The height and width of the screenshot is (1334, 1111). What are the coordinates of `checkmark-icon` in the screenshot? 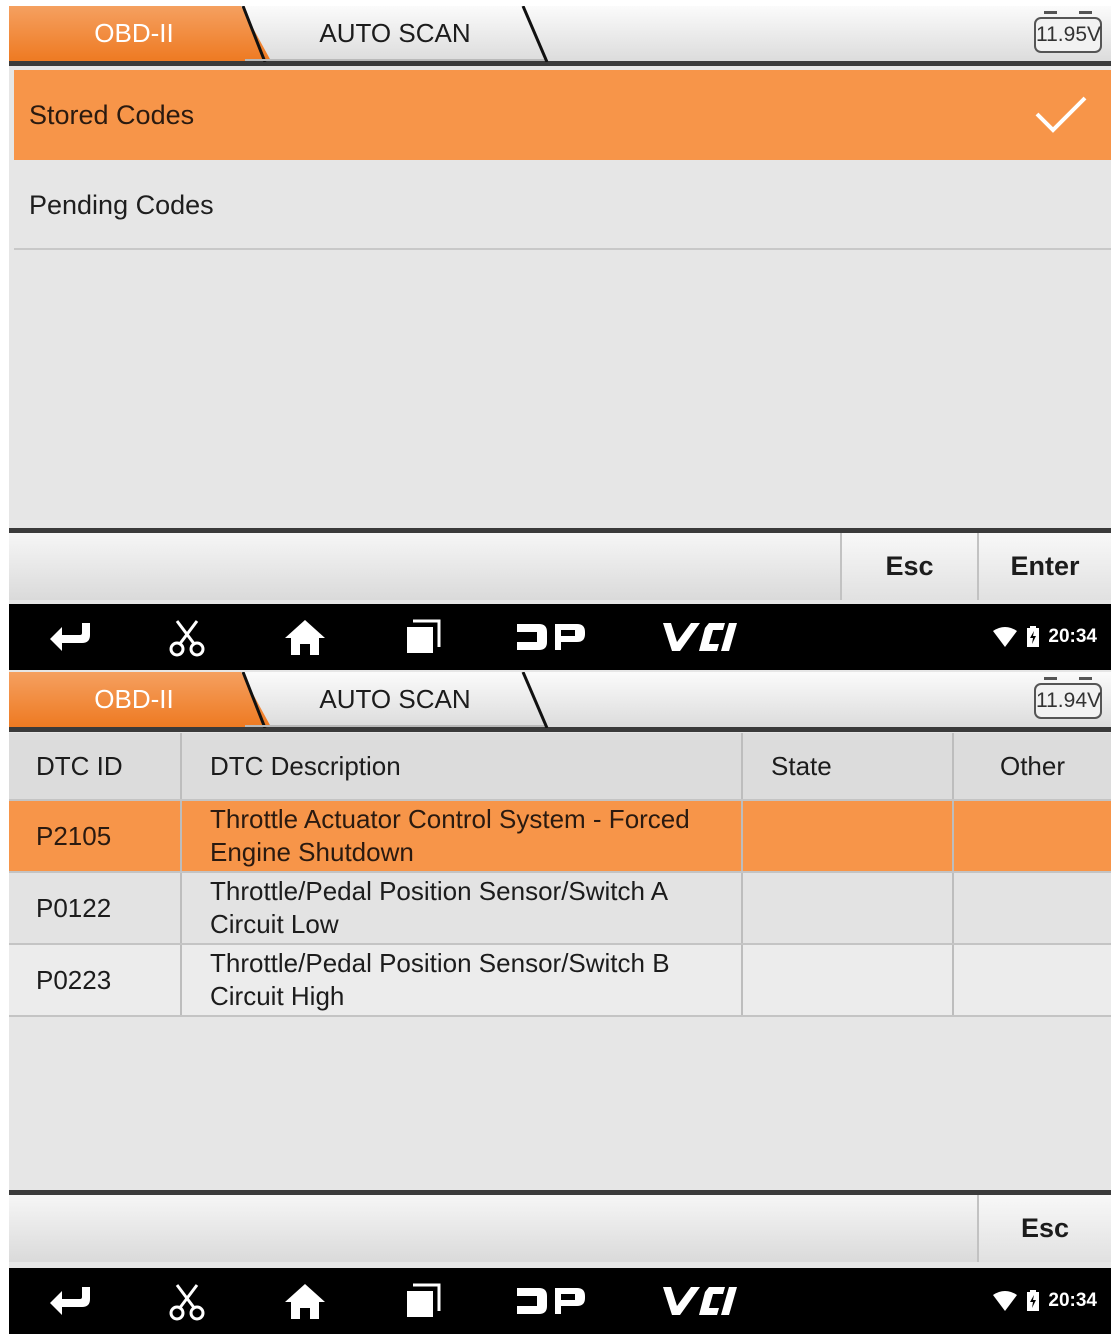 It's located at (1061, 114).